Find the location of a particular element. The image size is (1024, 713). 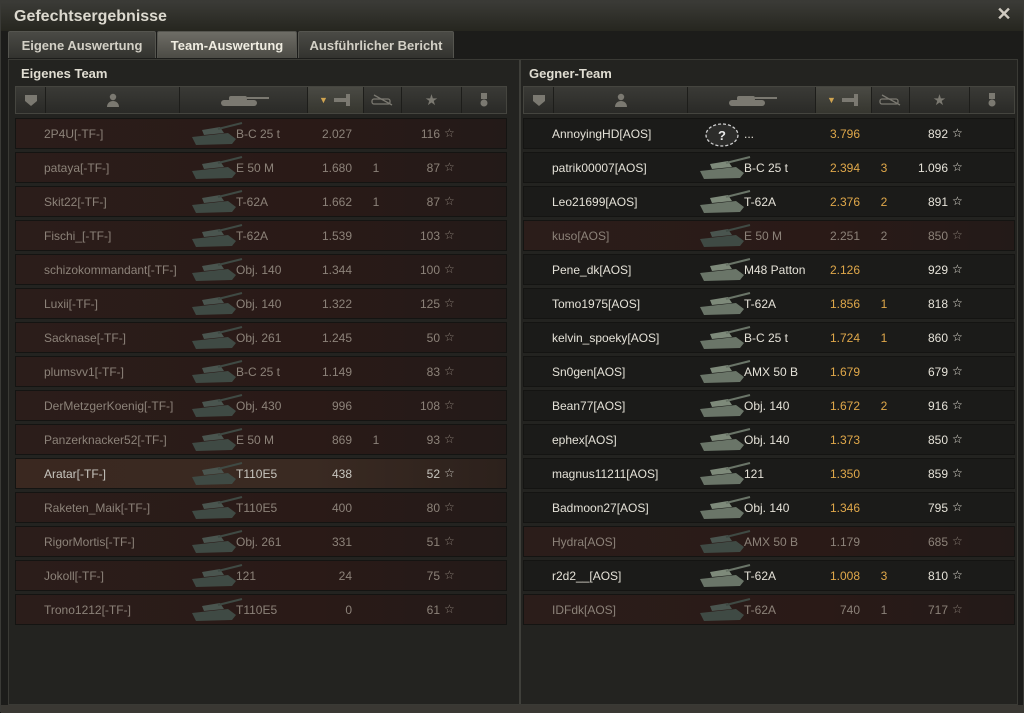

player-row: 2P4U[-TF-] B-C 25 t 2.027 116 ☆ is located at coordinates (261, 133).